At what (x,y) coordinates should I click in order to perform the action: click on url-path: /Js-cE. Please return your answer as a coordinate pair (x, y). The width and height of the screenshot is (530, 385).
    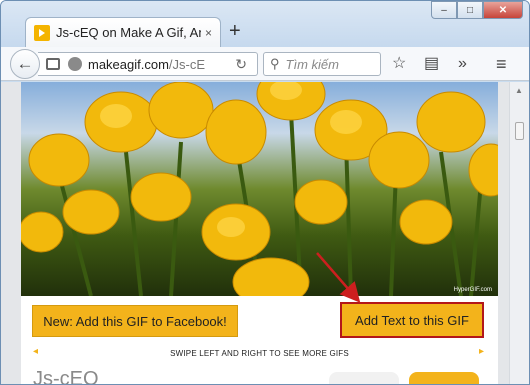
    Looking at the image, I should click on (187, 64).